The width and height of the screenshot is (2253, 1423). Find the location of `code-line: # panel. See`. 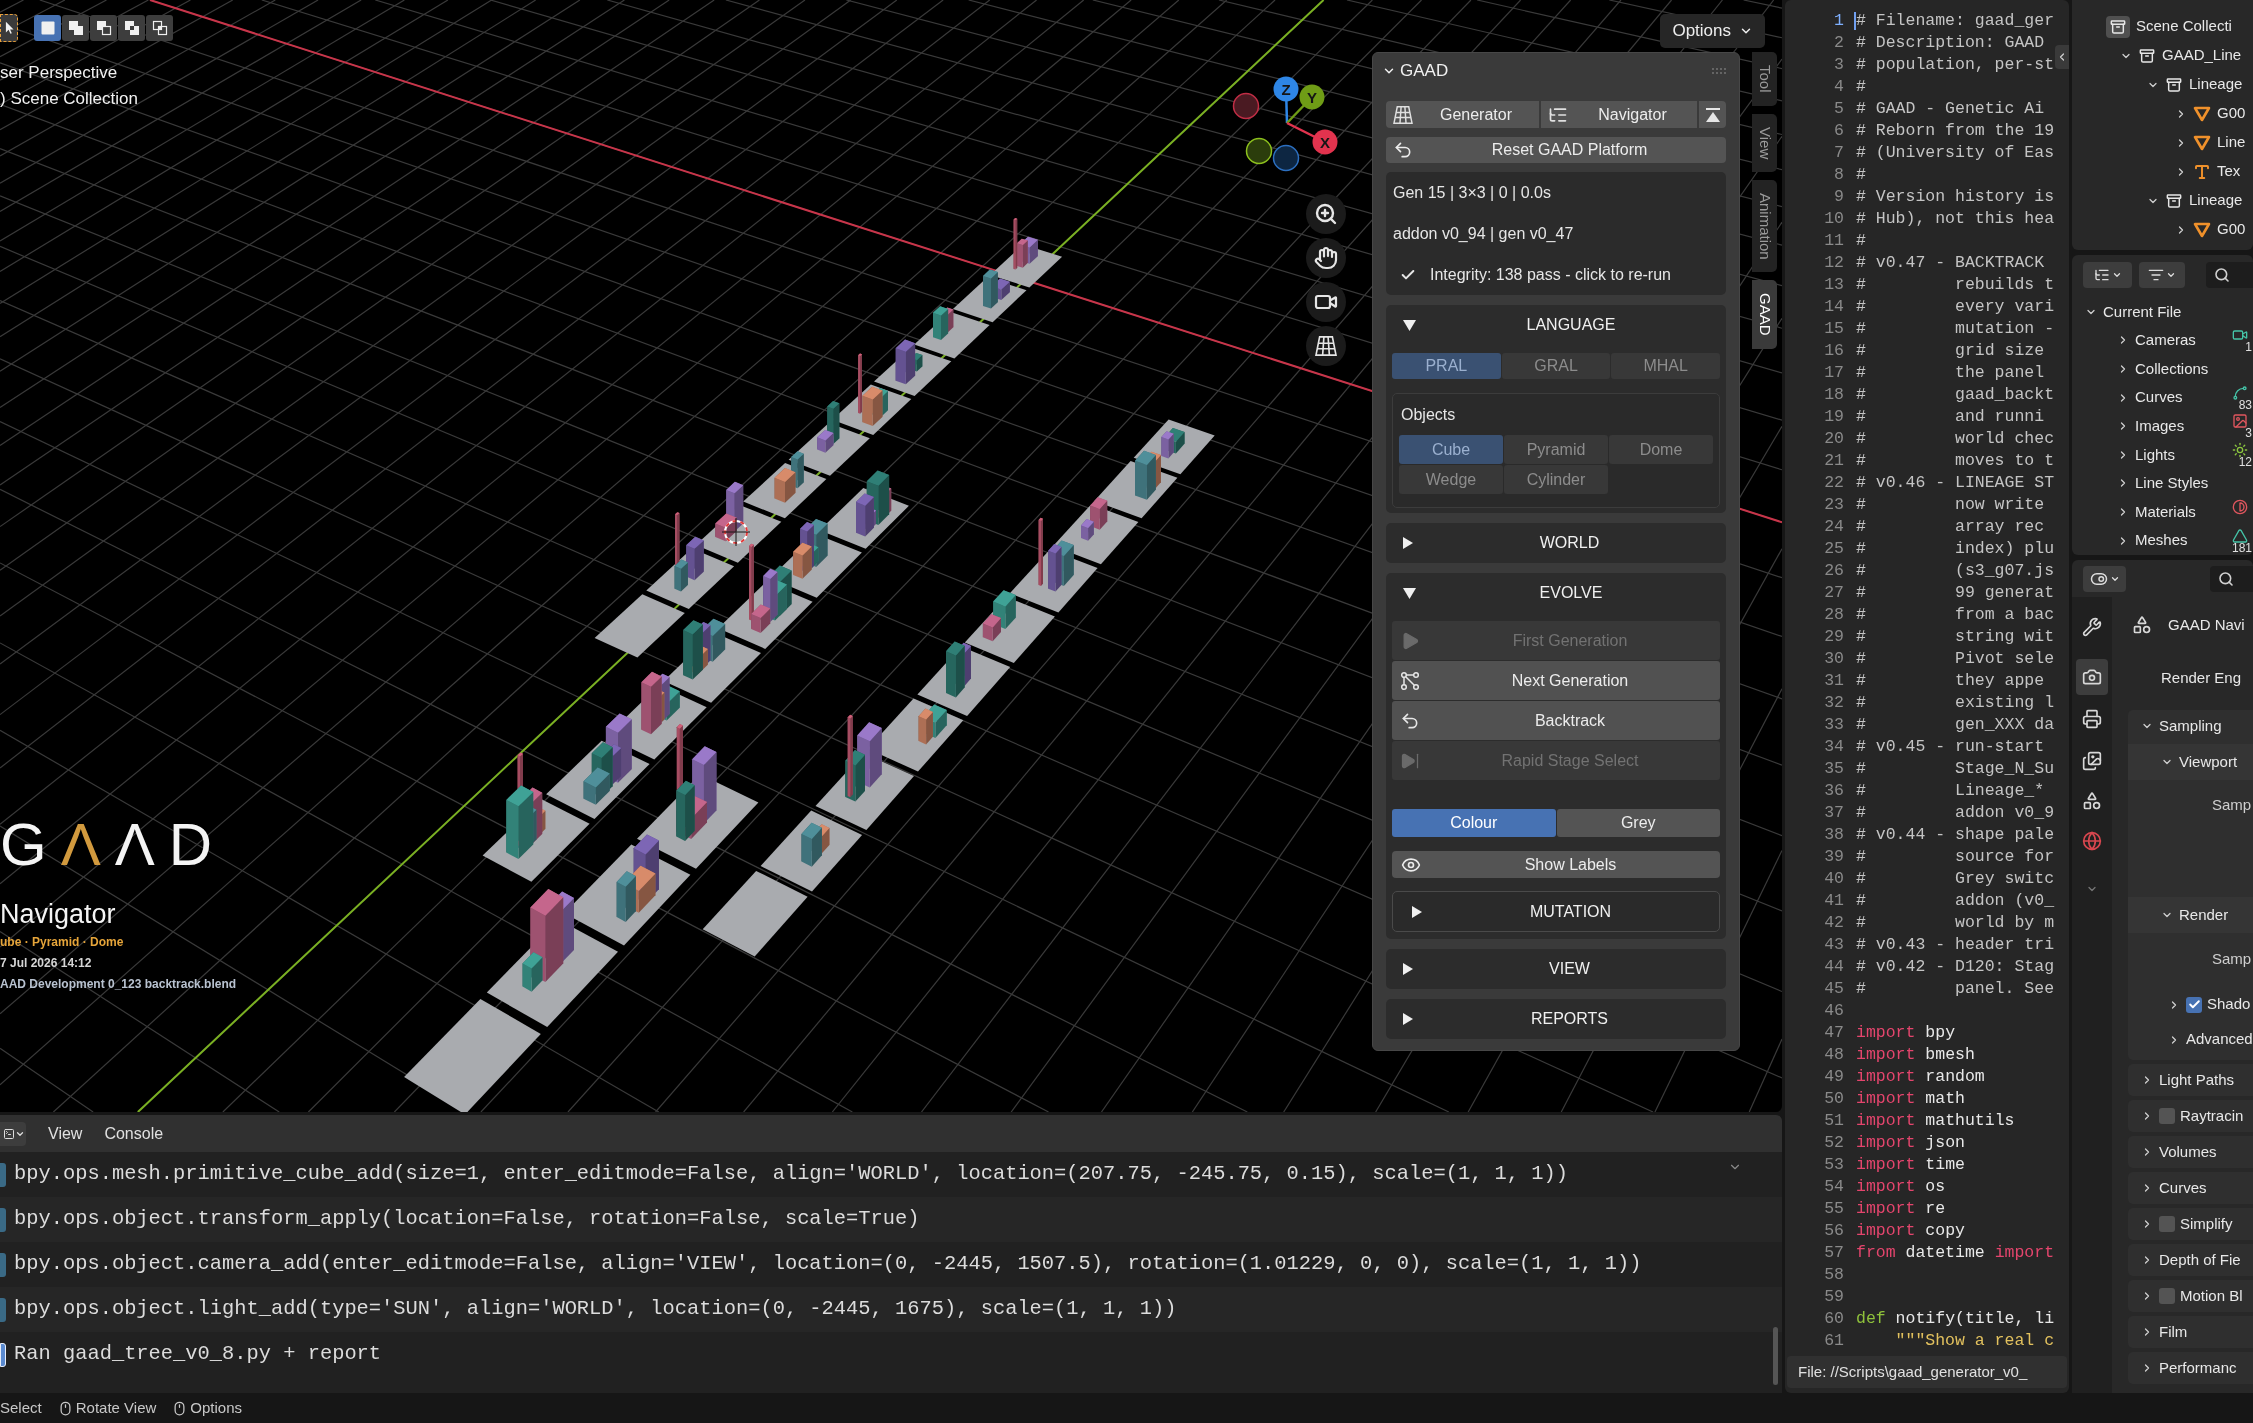

code-line: # panel. See is located at coordinates (1955, 988).